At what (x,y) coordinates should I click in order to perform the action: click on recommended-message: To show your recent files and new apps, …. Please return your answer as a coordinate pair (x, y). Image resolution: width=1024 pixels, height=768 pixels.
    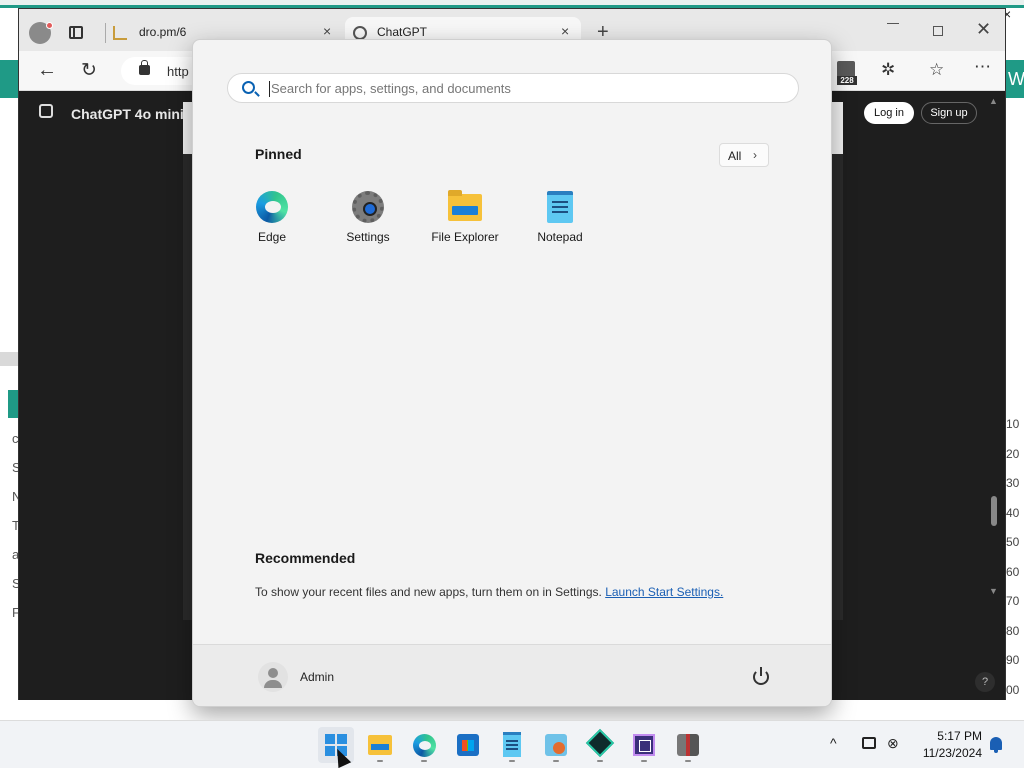
    Looking at the image, I should click on (489, 592).